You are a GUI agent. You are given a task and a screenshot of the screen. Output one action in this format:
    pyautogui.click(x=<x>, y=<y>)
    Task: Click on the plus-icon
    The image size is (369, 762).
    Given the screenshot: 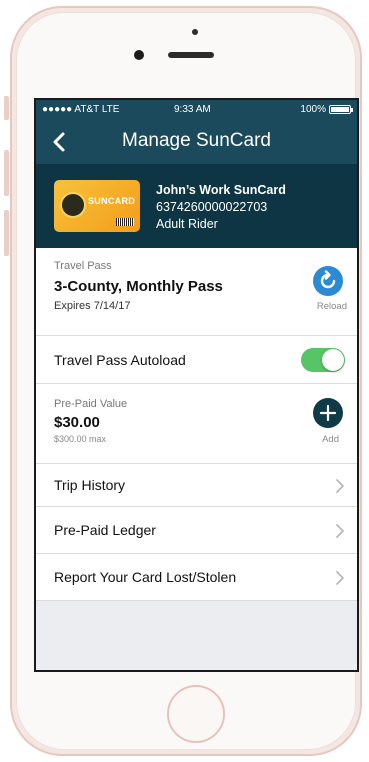 What is the action you would take?
    pyautogui.click(x=328, y=413)
    